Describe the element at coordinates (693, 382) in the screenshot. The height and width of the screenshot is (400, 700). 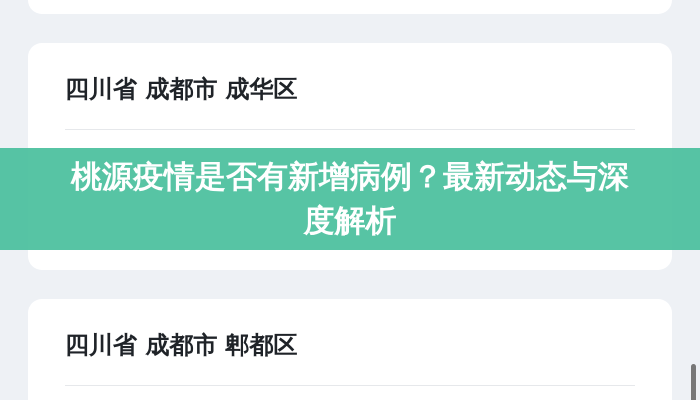
I see `scrollbar-thumb` at that location.